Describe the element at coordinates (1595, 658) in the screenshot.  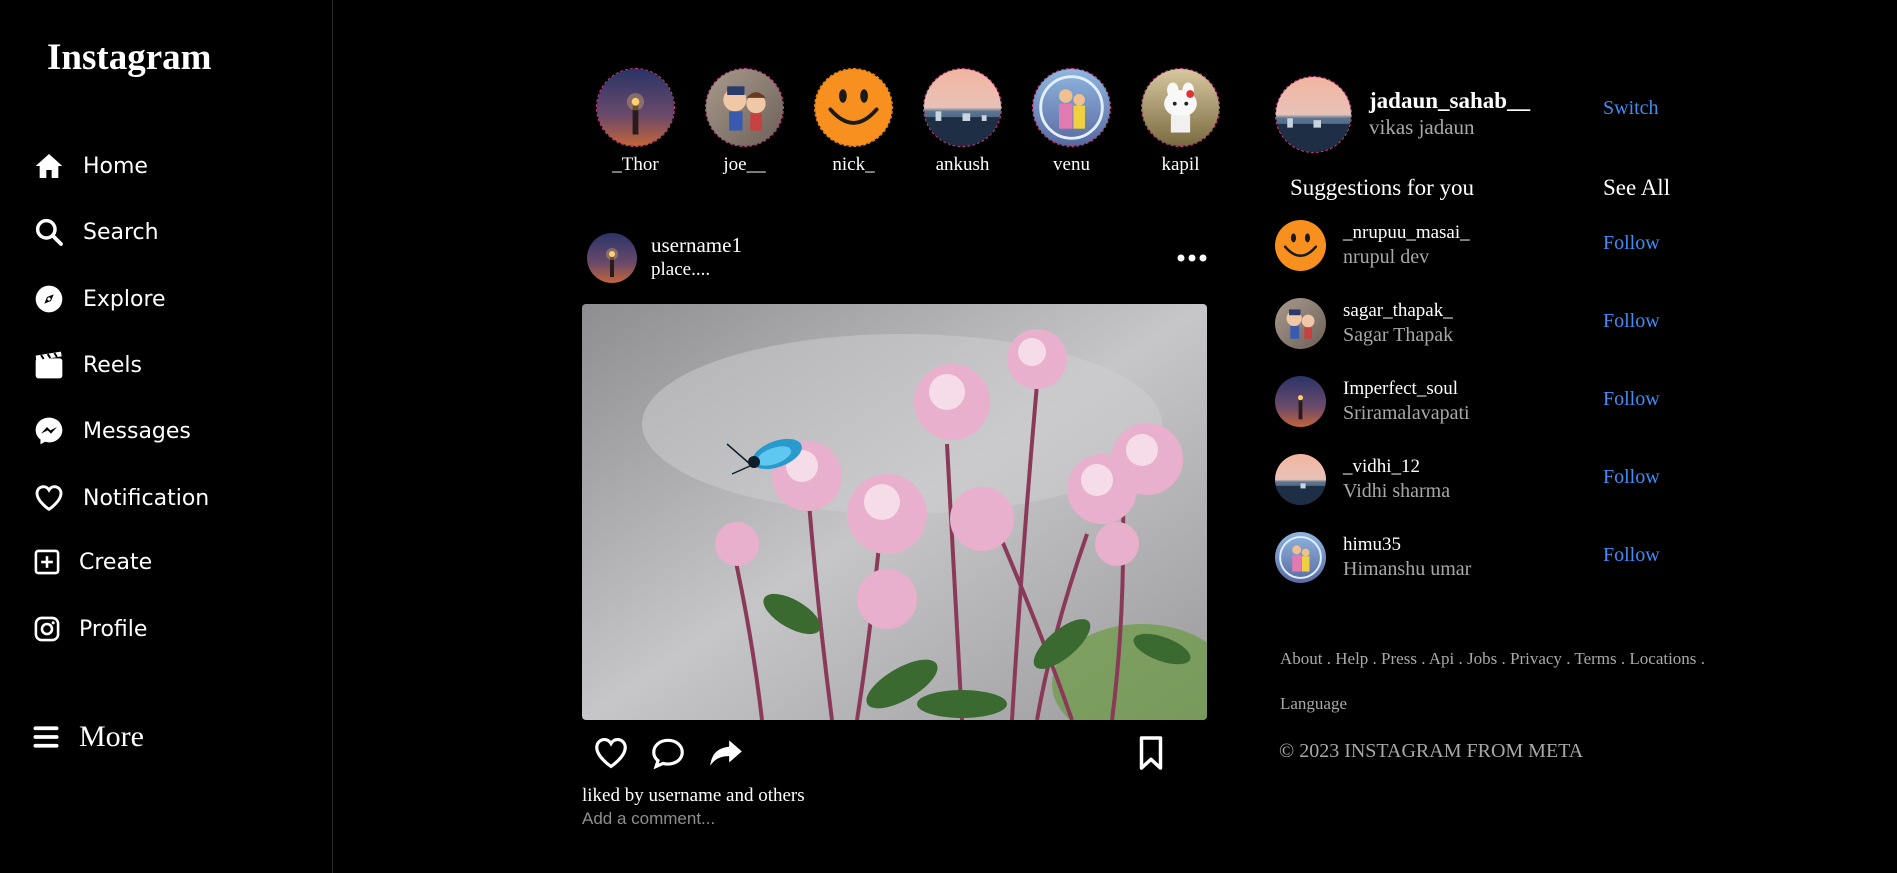
I see `footer-link-terms: Terms` at that location.